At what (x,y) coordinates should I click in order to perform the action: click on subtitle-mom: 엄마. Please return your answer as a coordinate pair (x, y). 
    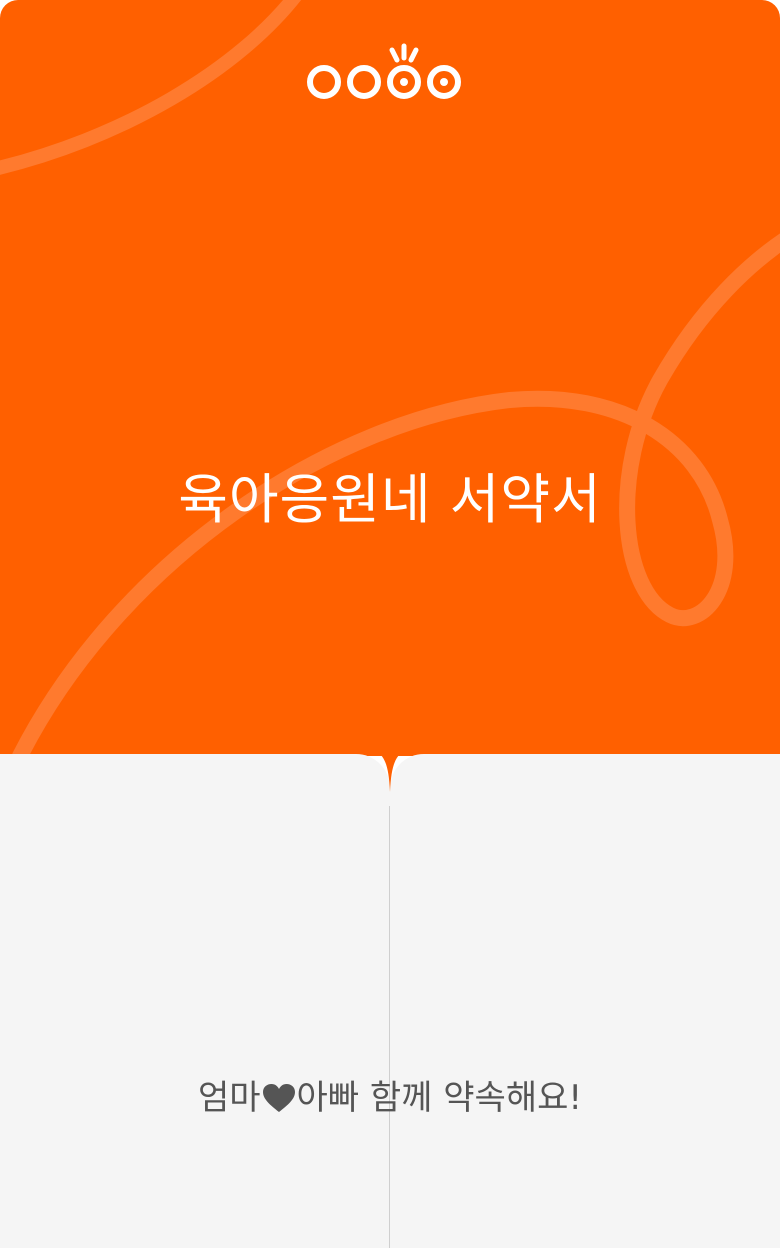
    Looking at the image, I should click on (229, 1098).